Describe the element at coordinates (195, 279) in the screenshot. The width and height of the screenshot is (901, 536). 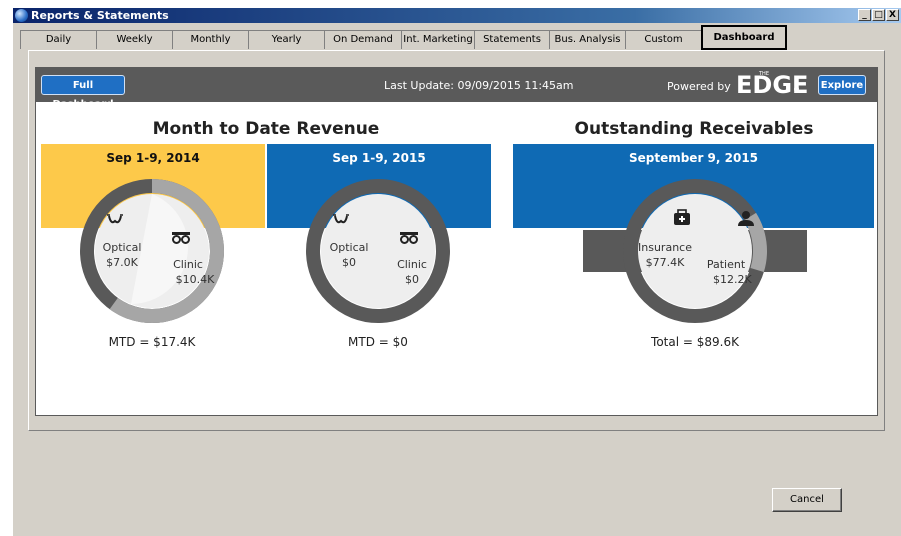
I see `clinic-2014-value: $10.4K` at that location.